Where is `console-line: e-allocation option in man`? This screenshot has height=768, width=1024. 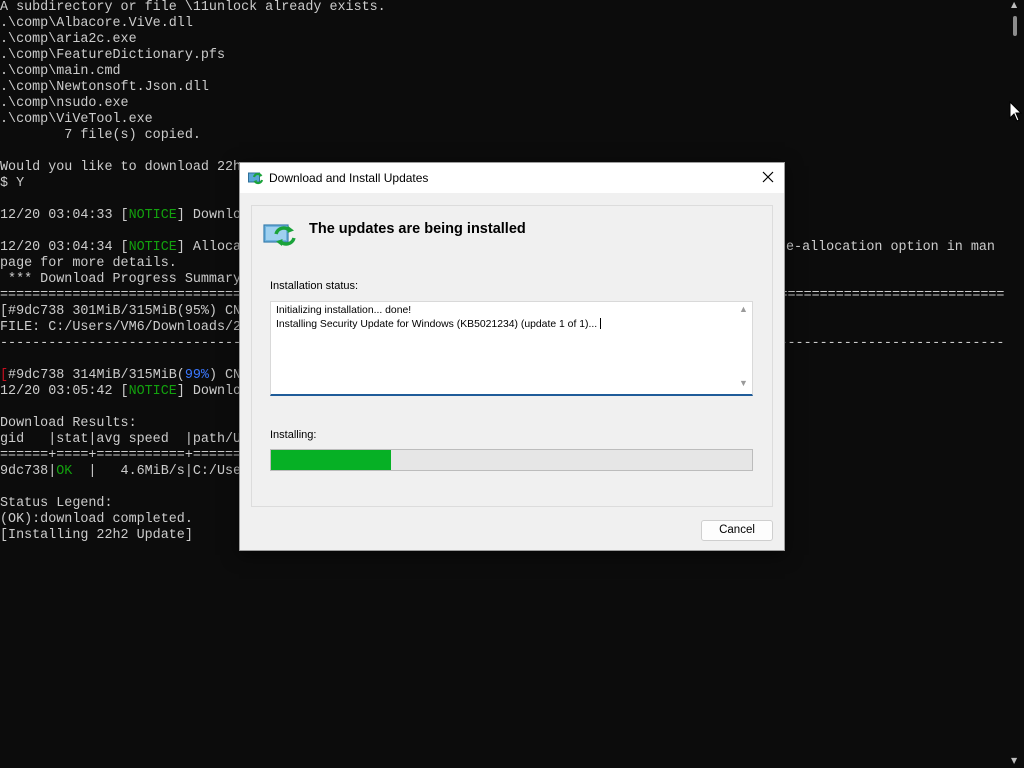
console-line: e-allocation option in man is located at coordinates (890, 247).